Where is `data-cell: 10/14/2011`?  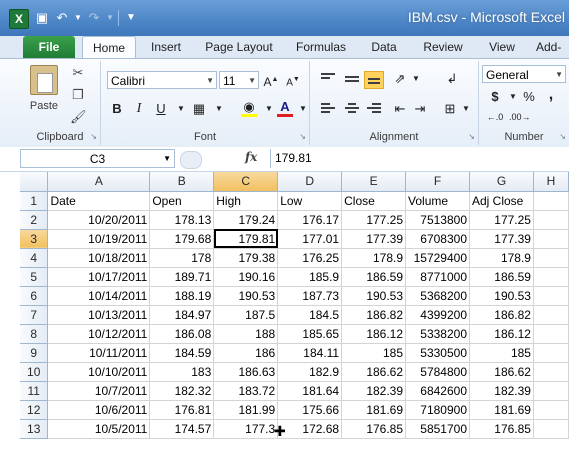 data-cell: 10/14/2011 is located at coordinates (99, 296).